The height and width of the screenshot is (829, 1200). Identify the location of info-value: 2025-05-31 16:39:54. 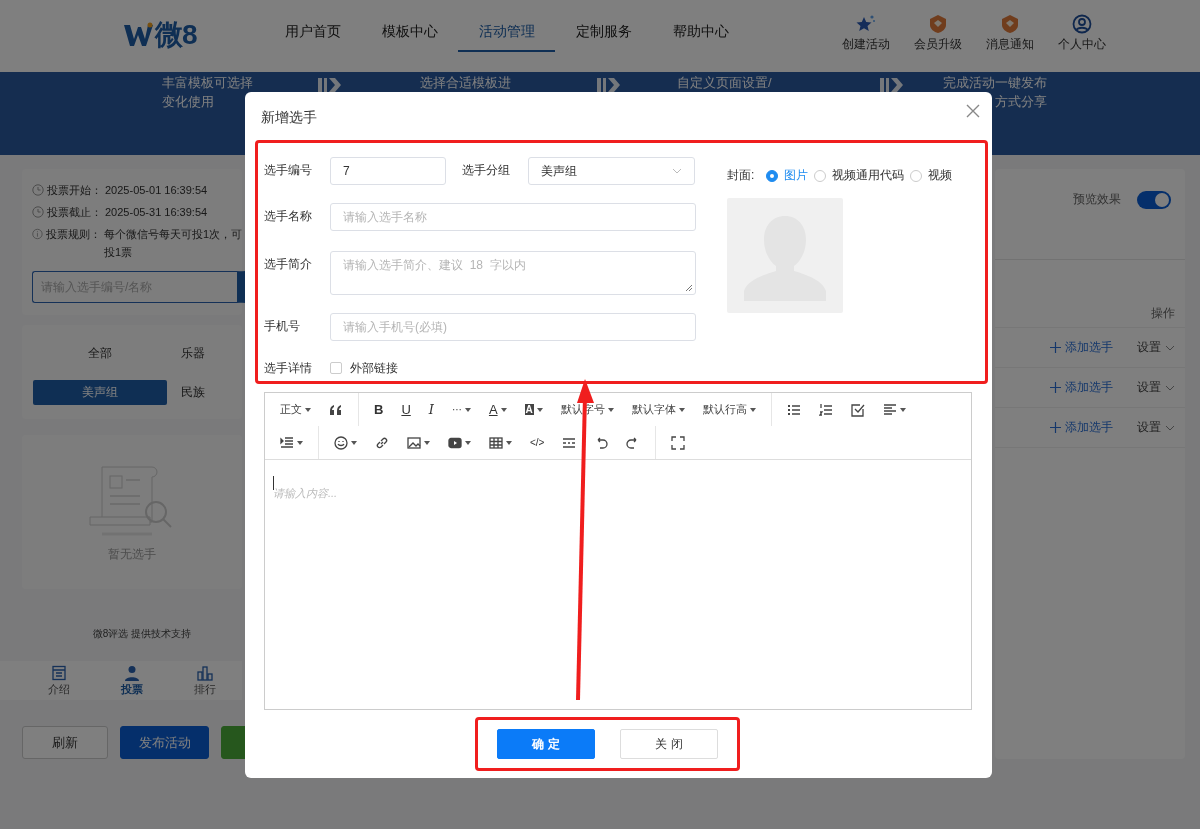
(156, 212).